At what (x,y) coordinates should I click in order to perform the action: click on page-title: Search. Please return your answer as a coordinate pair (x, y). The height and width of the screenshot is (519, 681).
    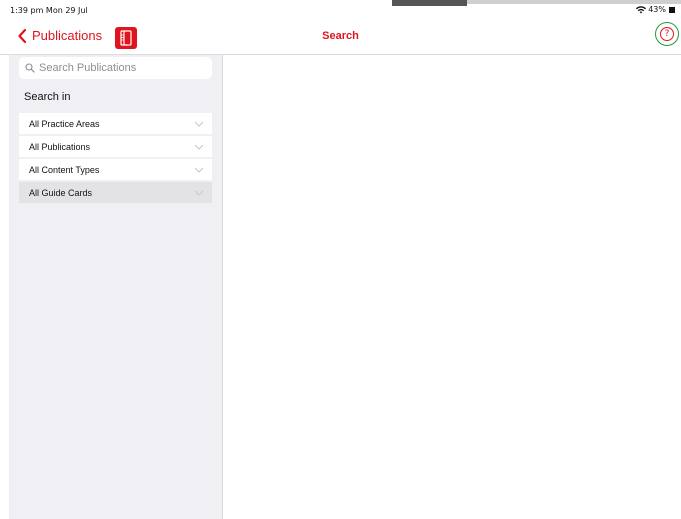
    Looking at the image, I should click on (340, 36).